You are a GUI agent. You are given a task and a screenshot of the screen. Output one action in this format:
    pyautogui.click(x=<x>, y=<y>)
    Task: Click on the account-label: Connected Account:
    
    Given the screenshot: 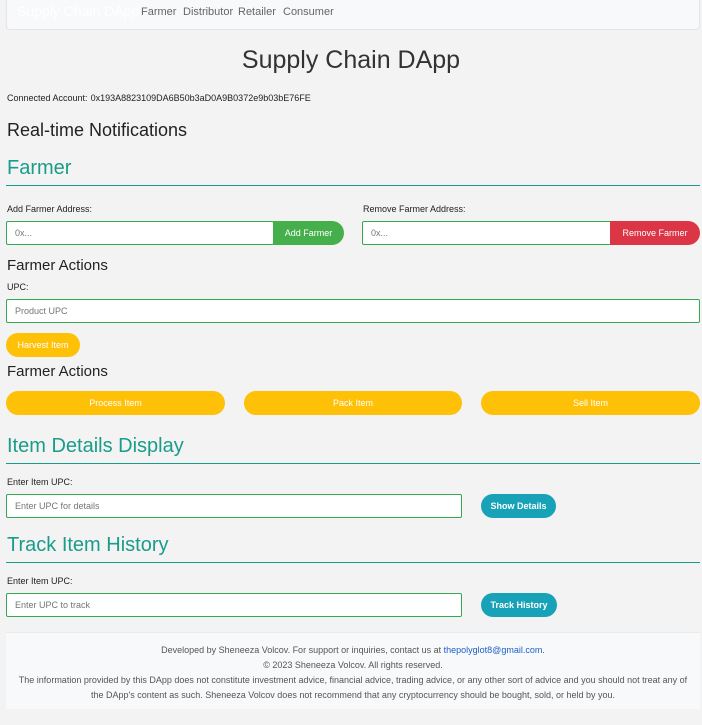 What is the action you would take?
    pyautogui.click(x=47, y=98)
    